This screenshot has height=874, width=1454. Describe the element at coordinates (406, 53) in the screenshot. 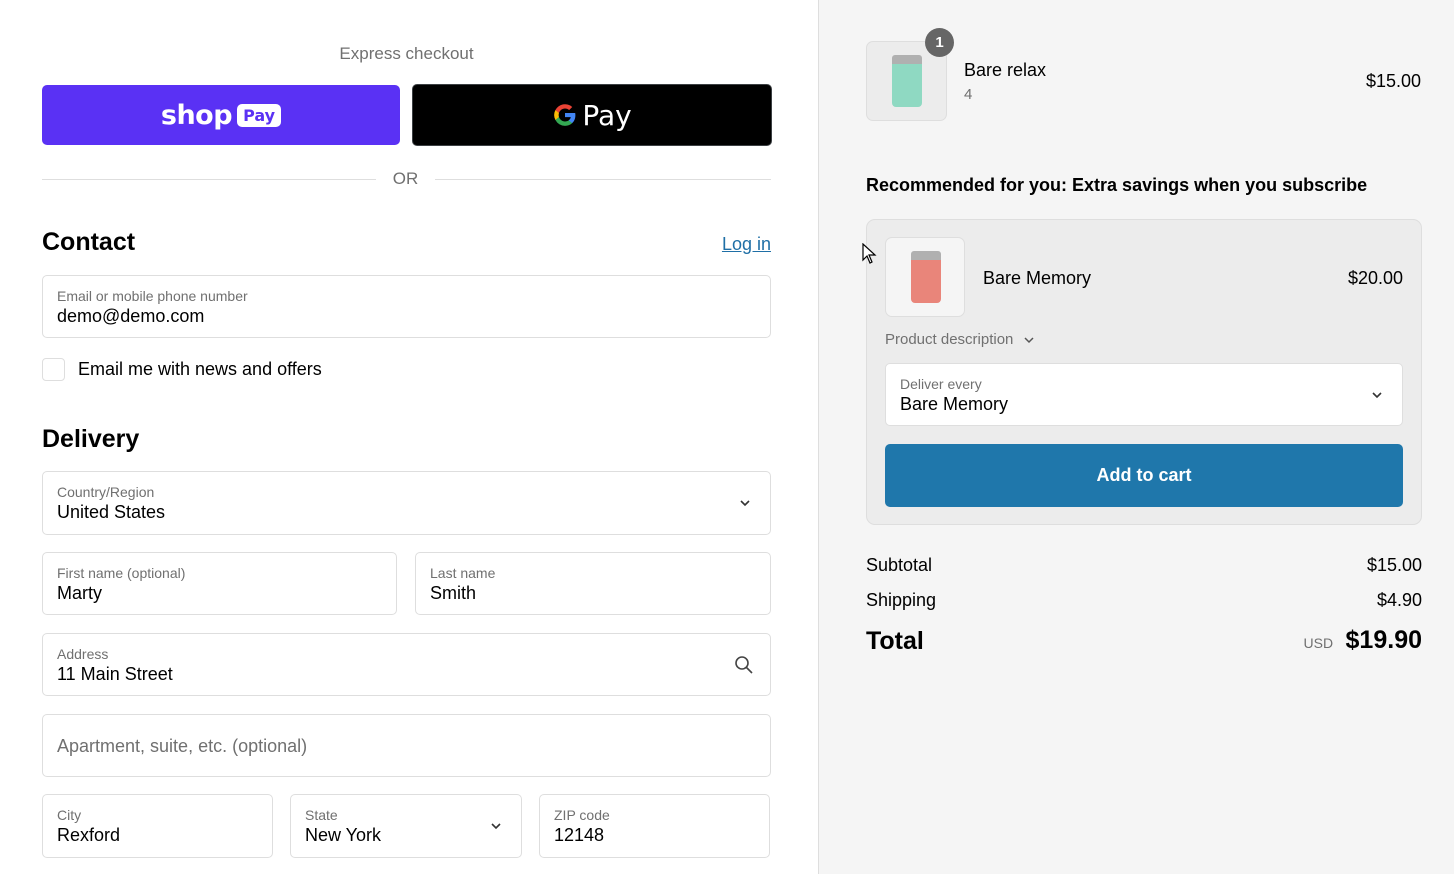

I see `express-checkout-title: Express checkout` at that location.